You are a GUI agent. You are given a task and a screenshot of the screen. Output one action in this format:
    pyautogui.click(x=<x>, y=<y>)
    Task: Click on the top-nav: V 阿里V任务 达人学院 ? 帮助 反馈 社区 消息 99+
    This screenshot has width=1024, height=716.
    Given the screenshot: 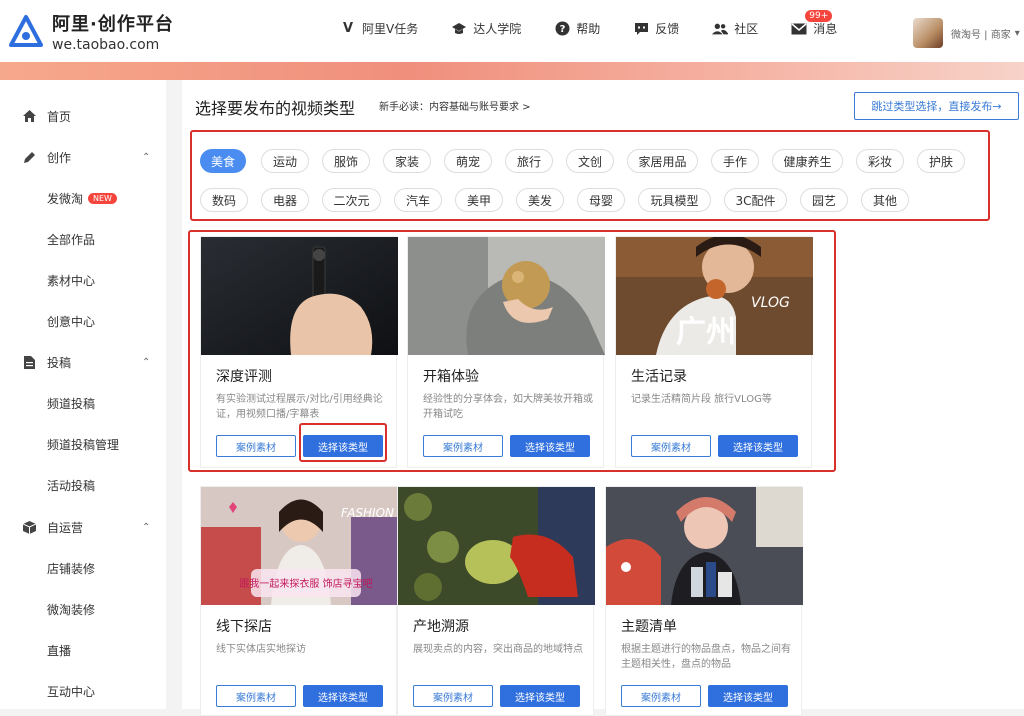 What is the action you would take?
    pyautogui.click(x=605, y=23)
    